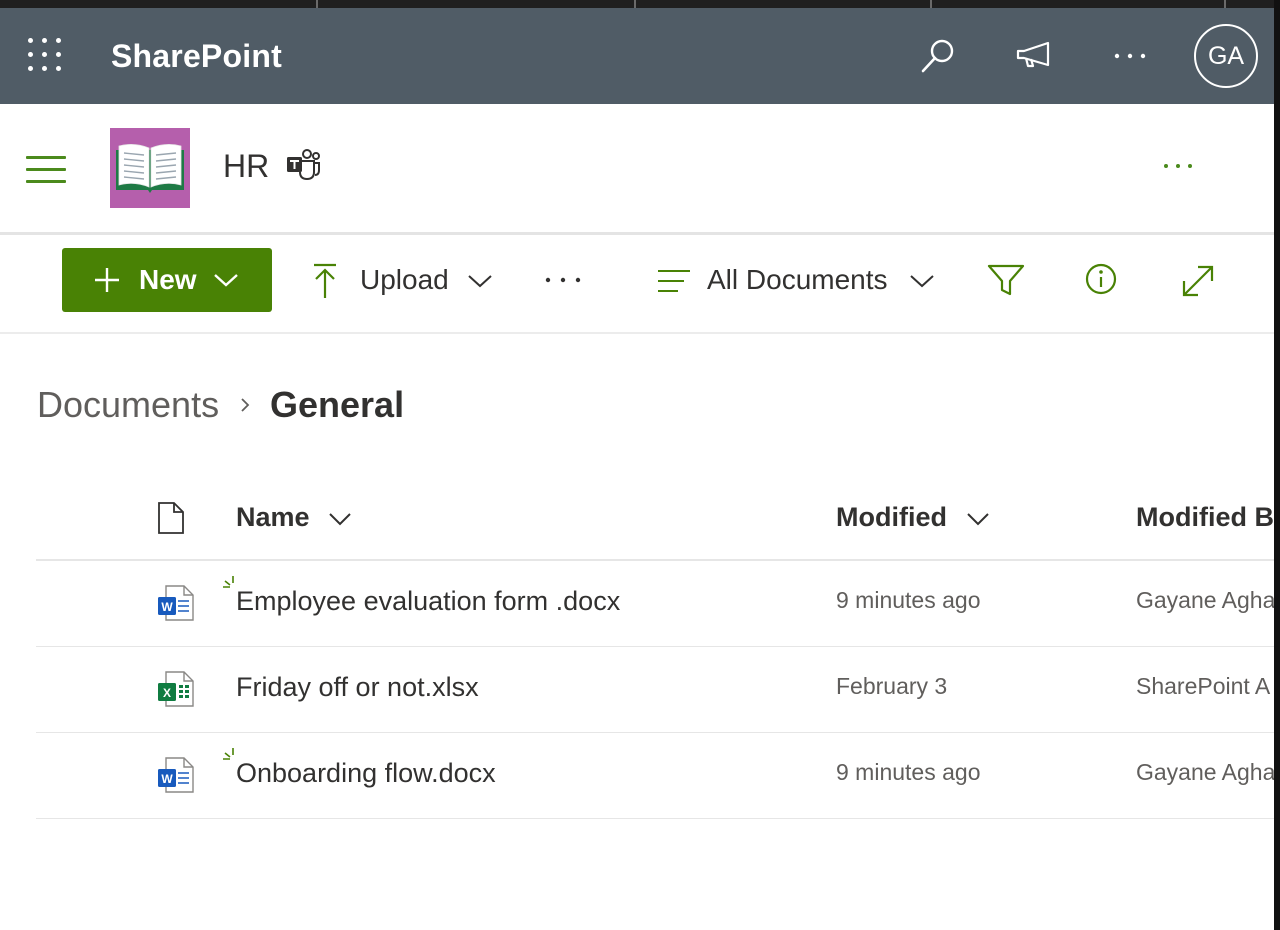 The image size is (1280, 930). Describe the element at coordinates (294, 517) in the screenshot. I see `column-header-name: Name` at that location.